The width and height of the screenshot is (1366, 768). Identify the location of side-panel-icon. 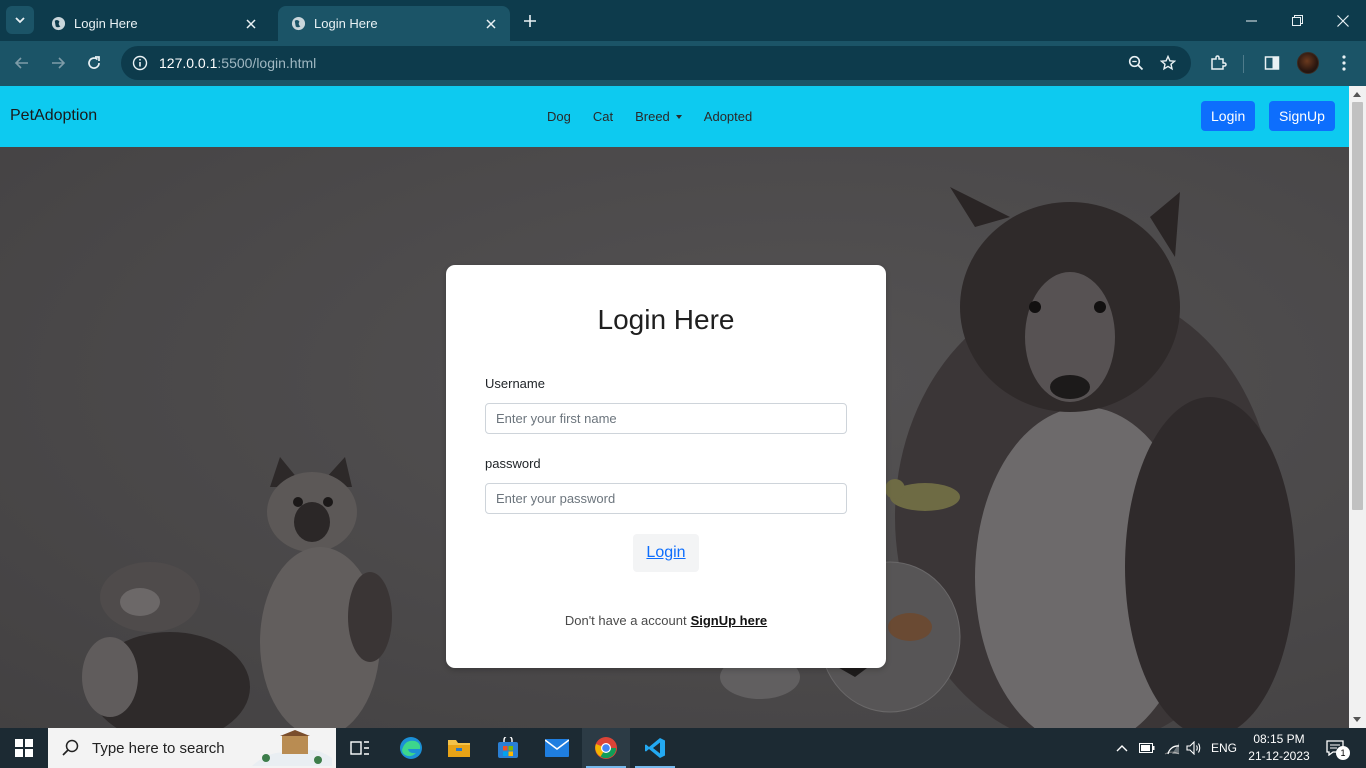
(1272, 63).